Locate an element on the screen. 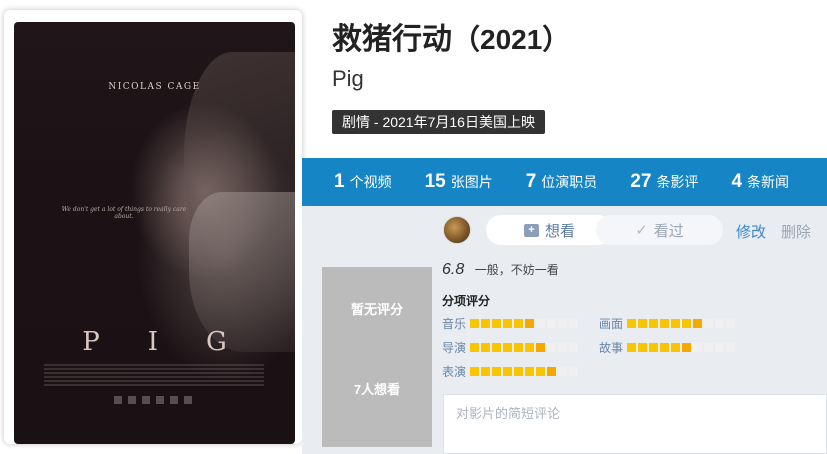 Image resolution: width=827 pixels, height=454 pixels. movie-title-text: 救猪行动 is located at coordinates (392, 39).